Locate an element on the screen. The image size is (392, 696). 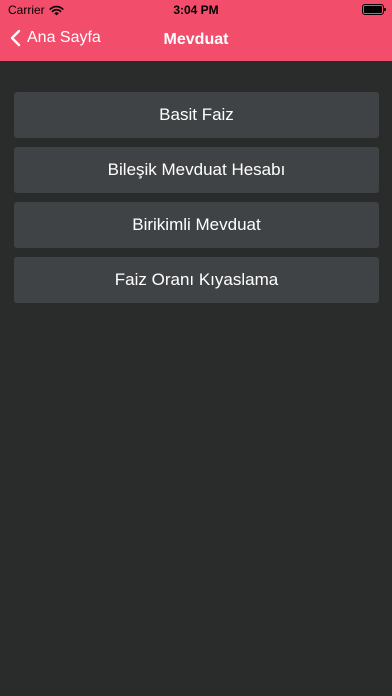
status-bar: Carrier 3:04 PM is located at coordinates (196, 10).